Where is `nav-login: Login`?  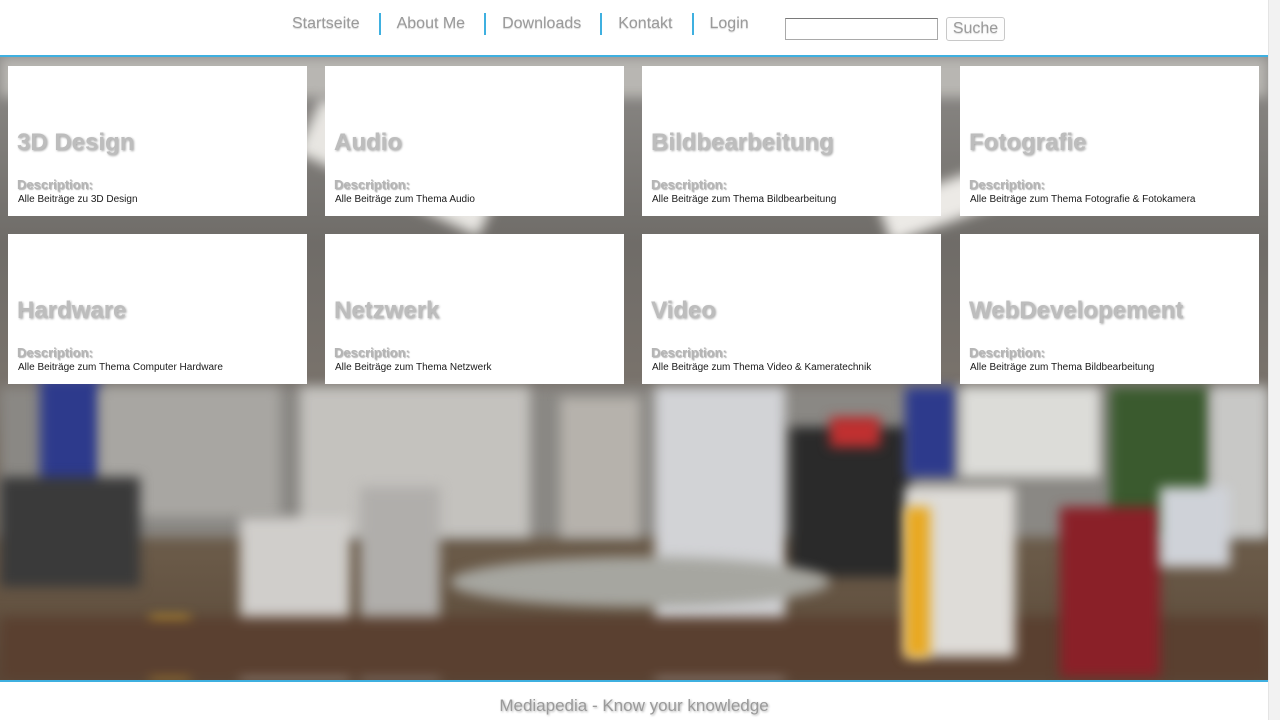 nav-login: Login is located at coordinates (731, 24).